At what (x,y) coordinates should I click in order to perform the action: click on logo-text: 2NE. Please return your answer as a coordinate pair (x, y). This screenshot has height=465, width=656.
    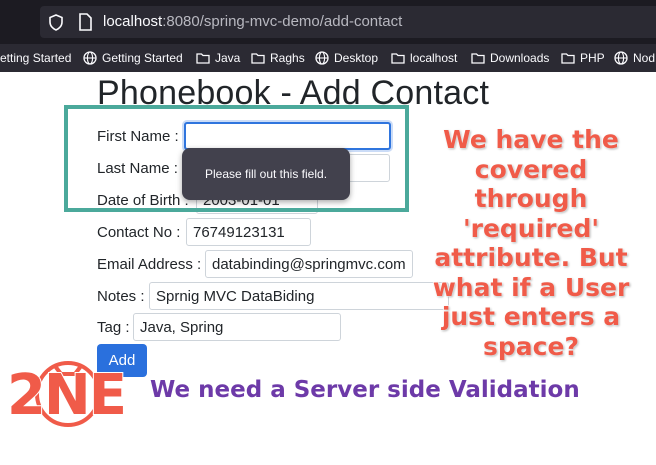
    Looking at the image, I should click on (66, 395).